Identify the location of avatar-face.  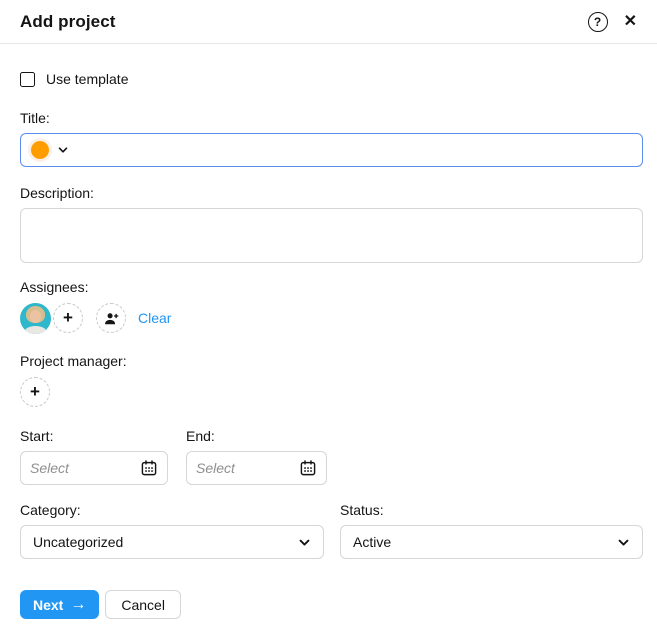
(35, 316).